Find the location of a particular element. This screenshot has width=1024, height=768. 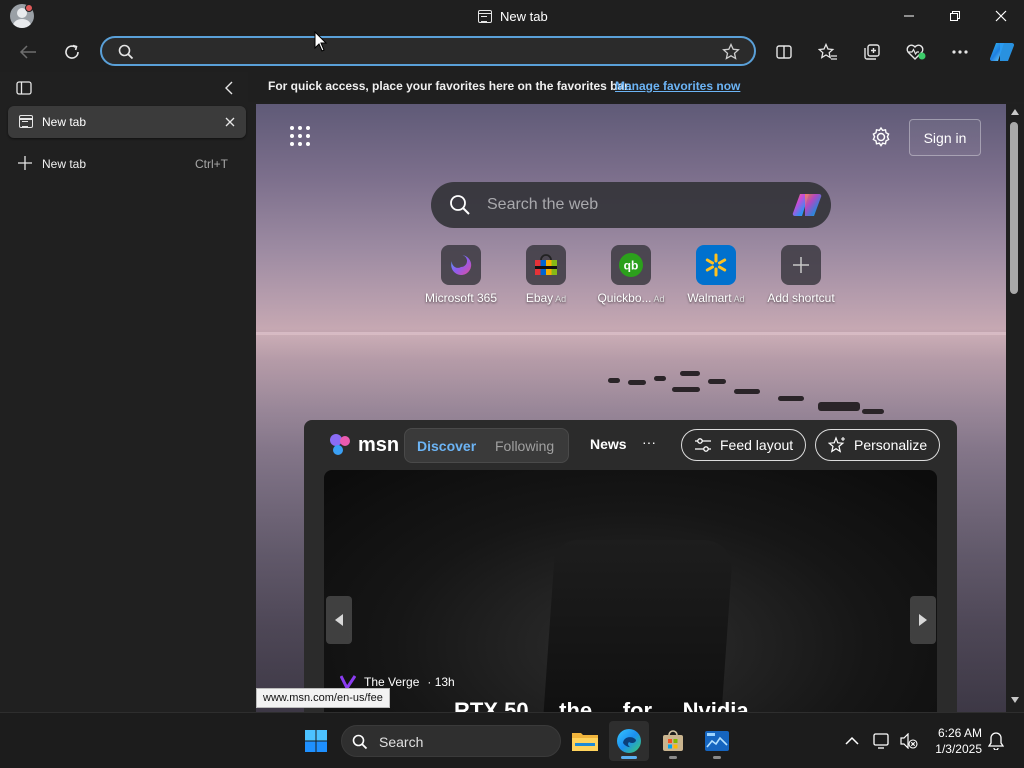

msn-logo-text: msn is located at coordinates (379, 444).